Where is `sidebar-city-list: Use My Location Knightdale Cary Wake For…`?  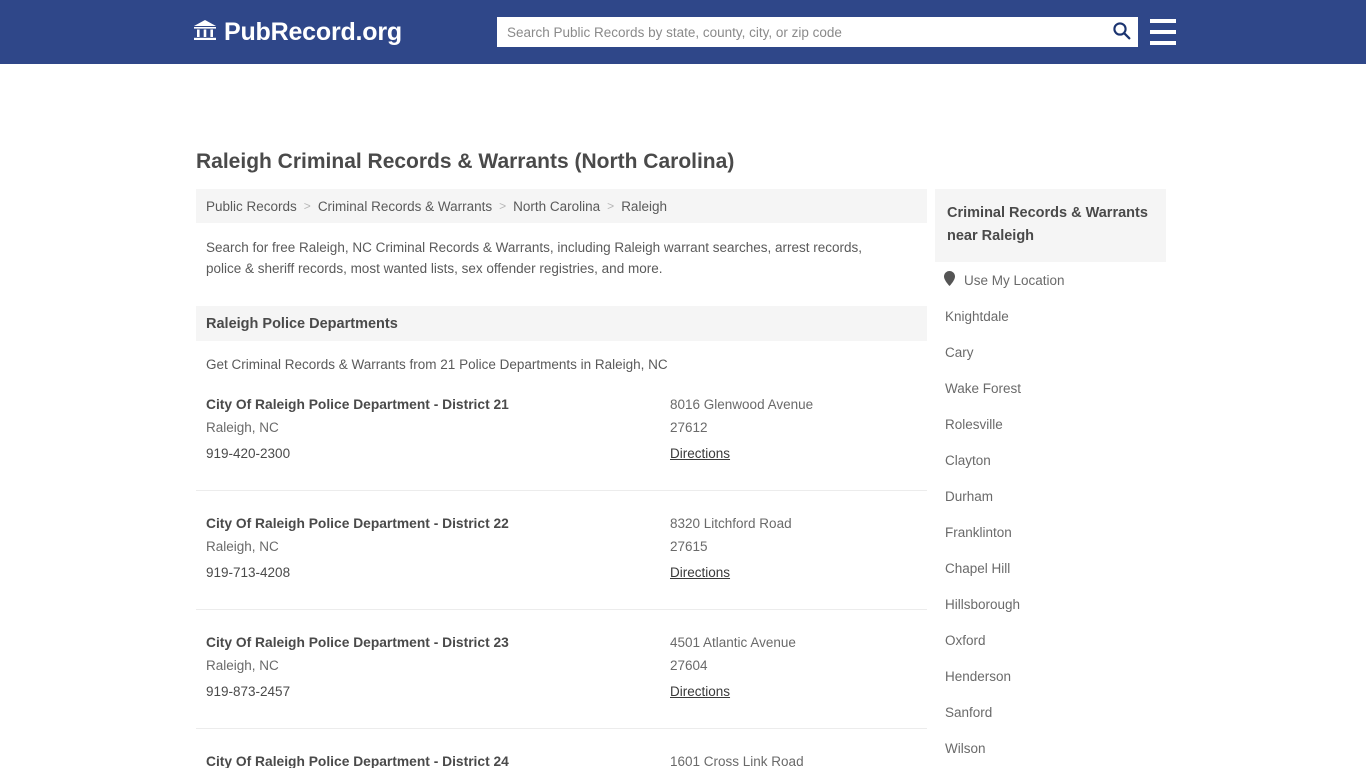 sidebar-city-list: Use My Location Knightdale Cary Wake For… is located at coordinates (1050, 515).